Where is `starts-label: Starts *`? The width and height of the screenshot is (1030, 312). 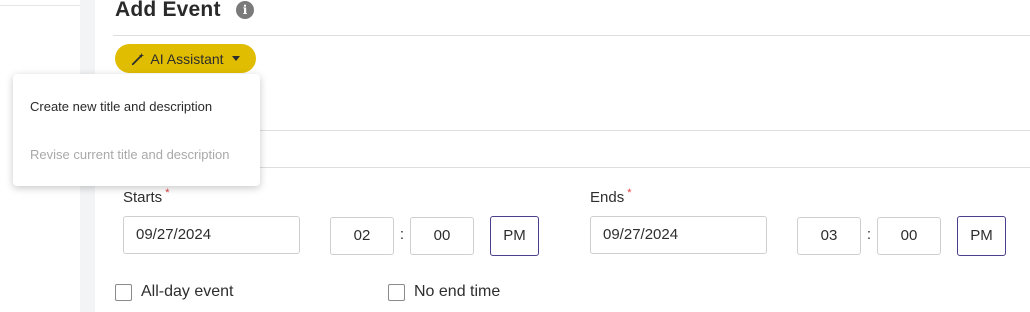 starts-label: Starts * is located at coordinates (146, 196).